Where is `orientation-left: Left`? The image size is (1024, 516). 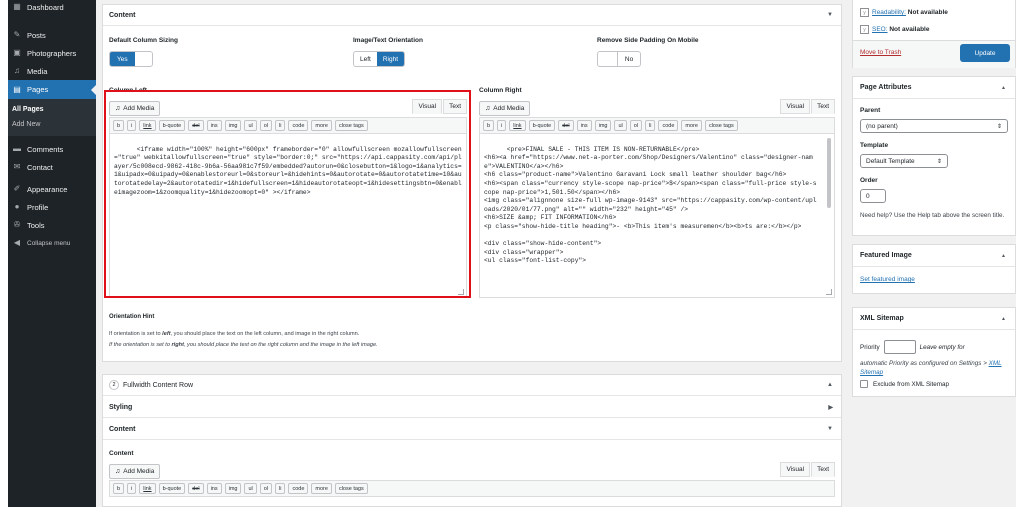 orientation-left: Left is located at coordinates (365, 59).